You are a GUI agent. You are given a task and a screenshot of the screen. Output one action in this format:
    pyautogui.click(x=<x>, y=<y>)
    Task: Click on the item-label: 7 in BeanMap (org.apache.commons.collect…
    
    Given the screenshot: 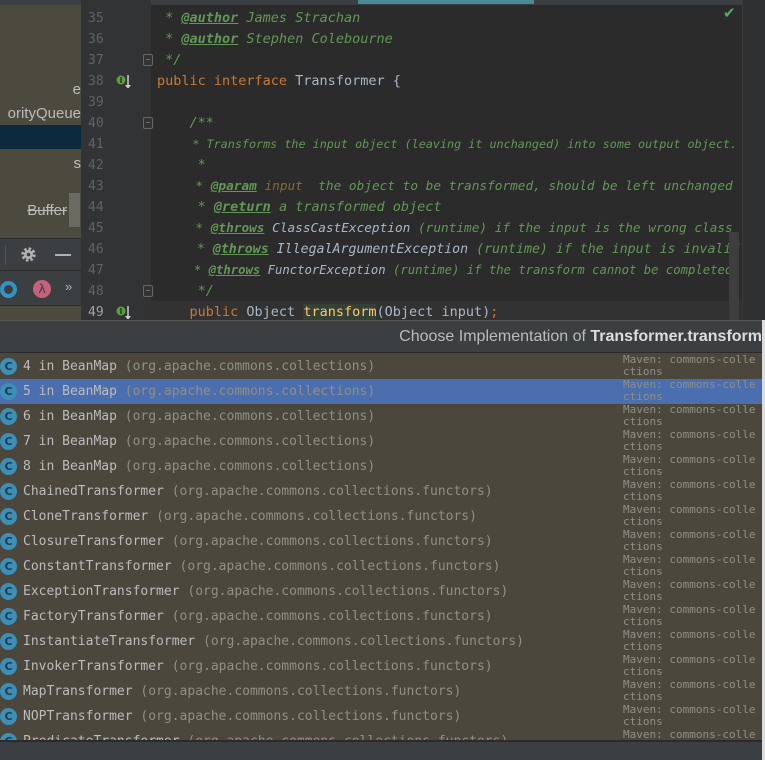 What is the action you would take?
    pyautogui.click(x=199, y=441)
    